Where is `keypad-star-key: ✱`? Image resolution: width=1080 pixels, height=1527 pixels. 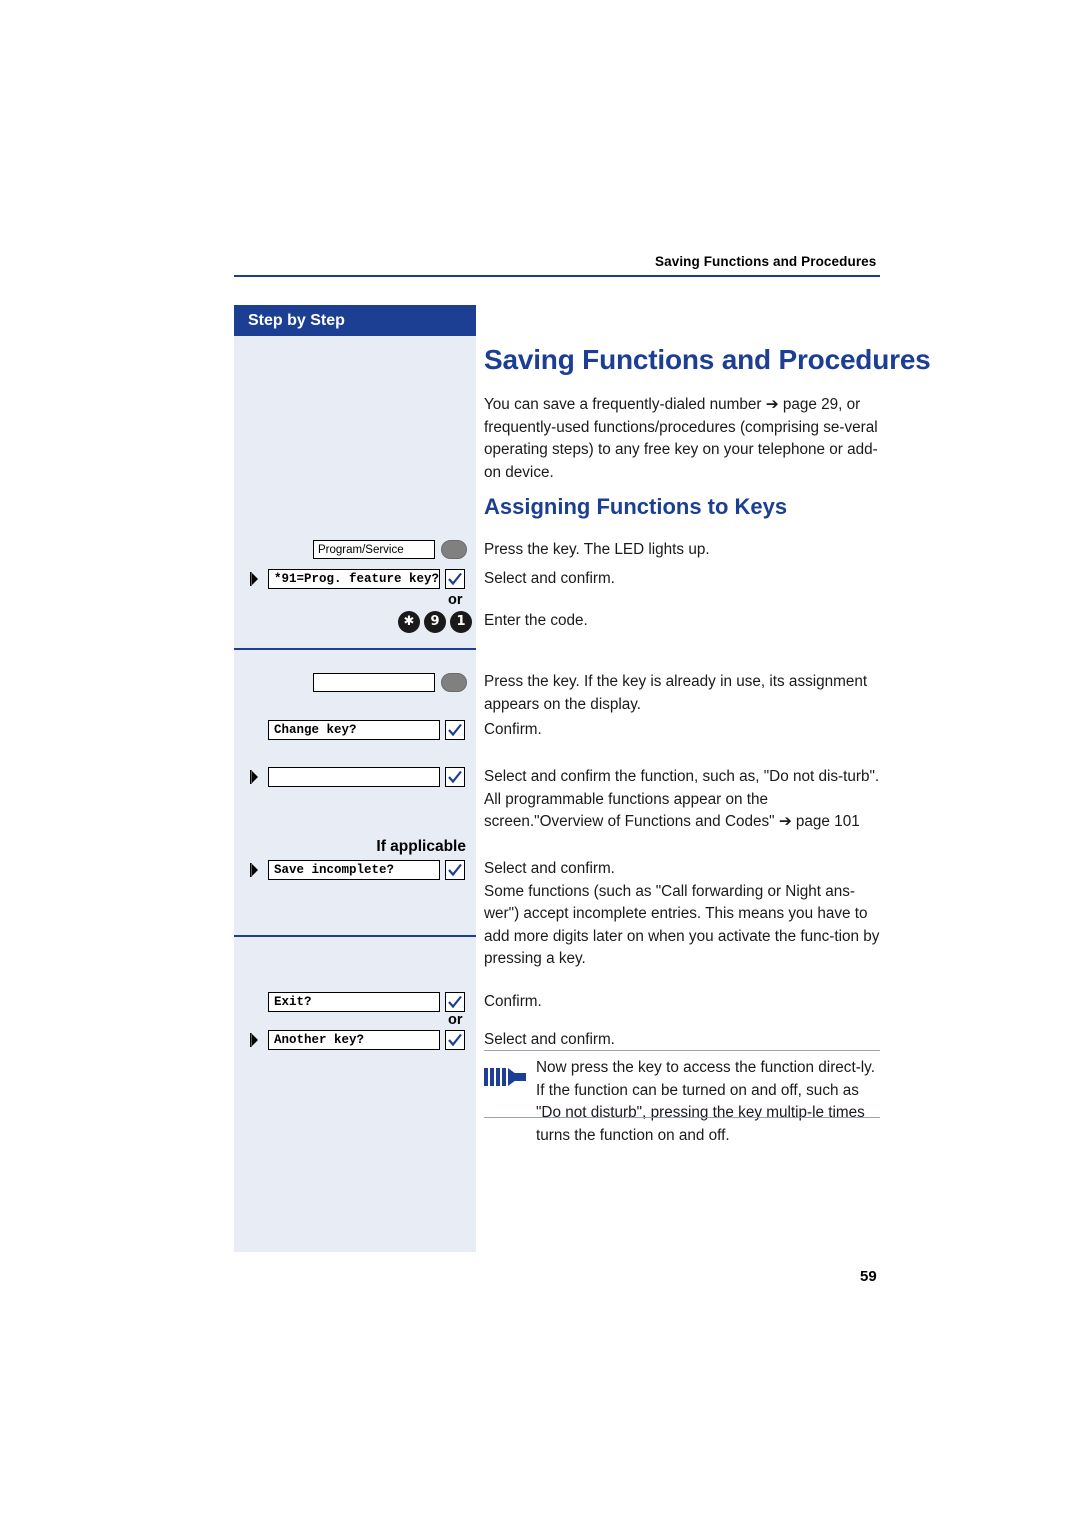 keypad-star-key: ✱ is located at coordinates (409, 622).